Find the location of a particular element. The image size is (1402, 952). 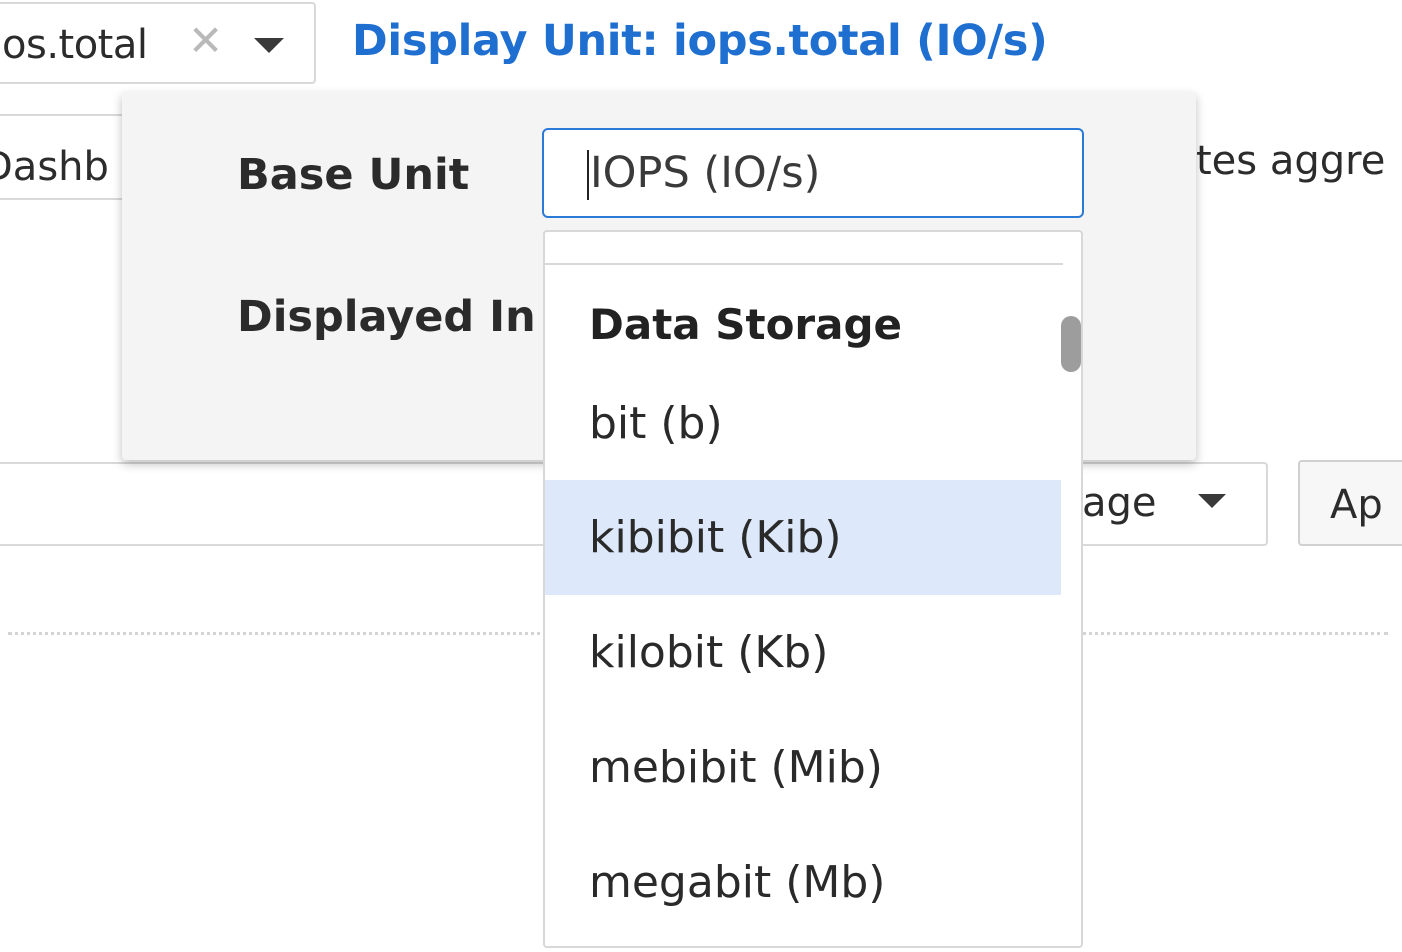

option-label: kilobit (Kb) is located at coordinates (709, 652).